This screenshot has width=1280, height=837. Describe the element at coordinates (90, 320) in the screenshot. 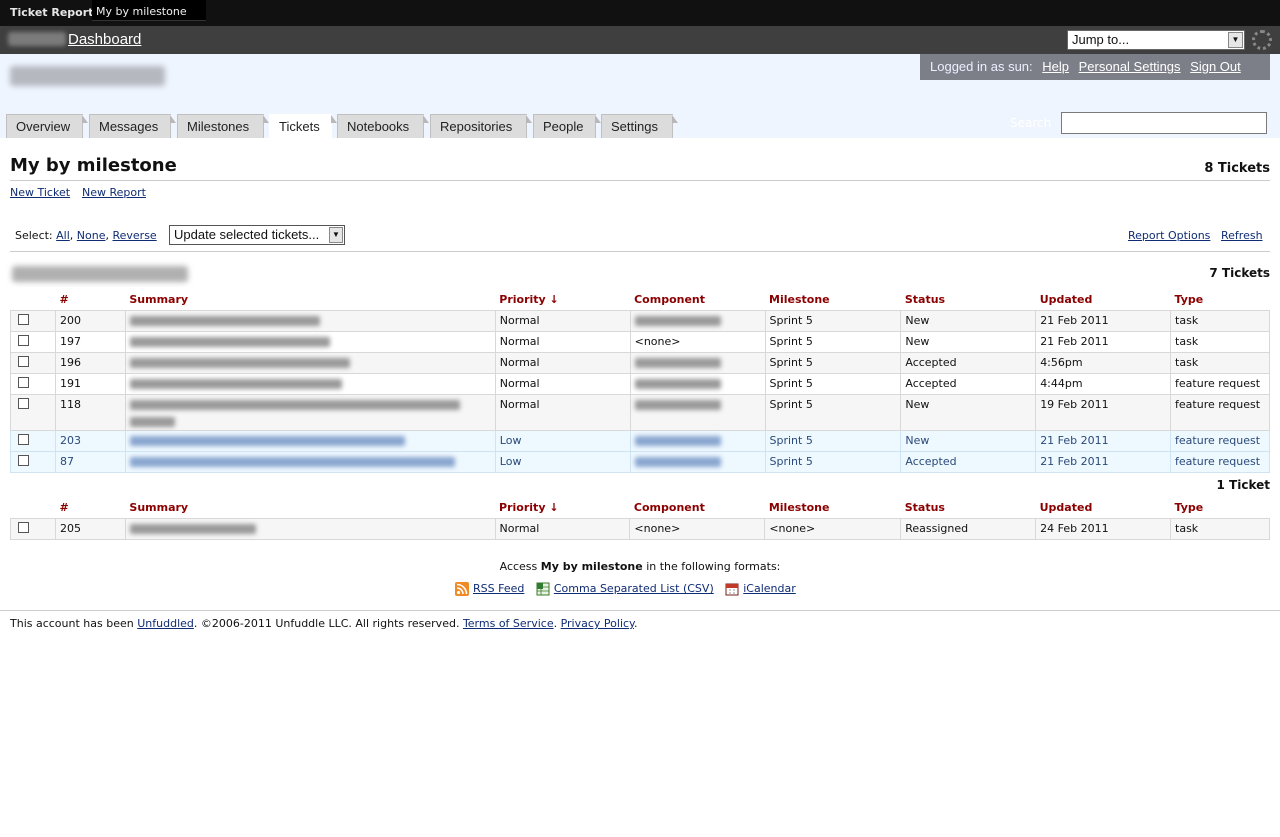

I see `ticket-number: 200` at that location.